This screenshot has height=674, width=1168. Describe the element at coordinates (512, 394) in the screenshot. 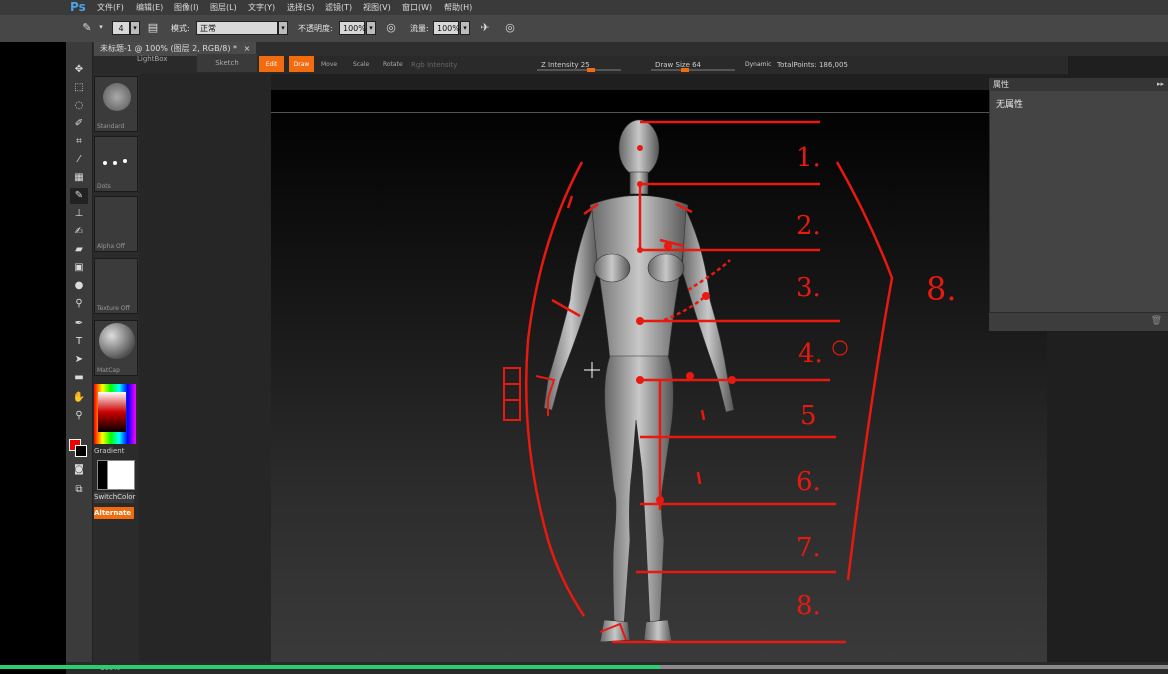

I see `hand-glyph` at that location.